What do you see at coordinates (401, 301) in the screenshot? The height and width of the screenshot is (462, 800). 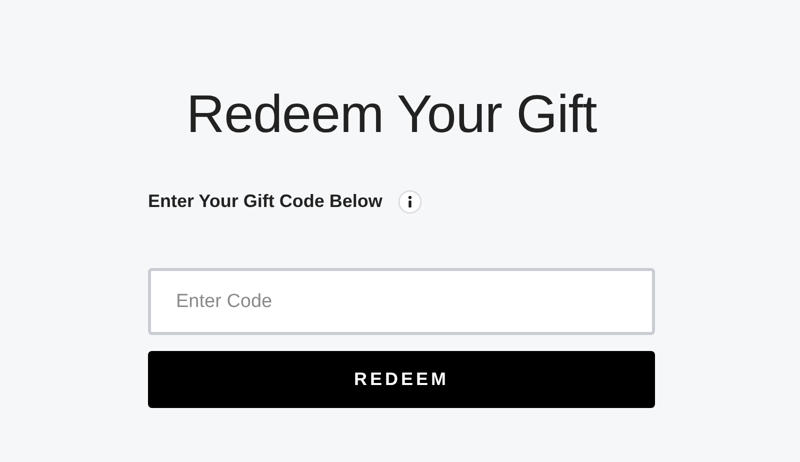 I see `code-field: Enter Code` at bounding box center [401, 301].